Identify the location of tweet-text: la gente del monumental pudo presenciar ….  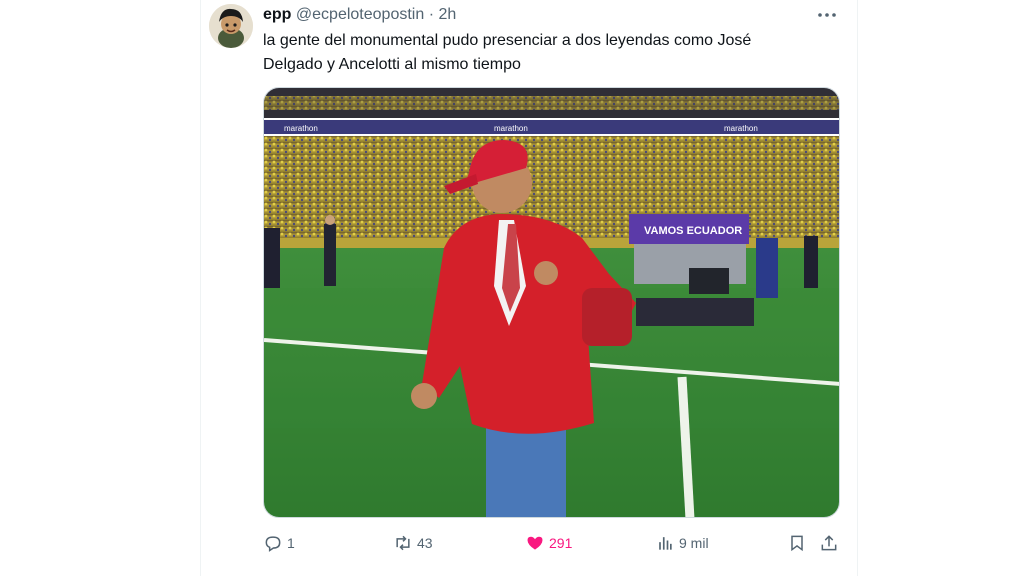
(533, 53).